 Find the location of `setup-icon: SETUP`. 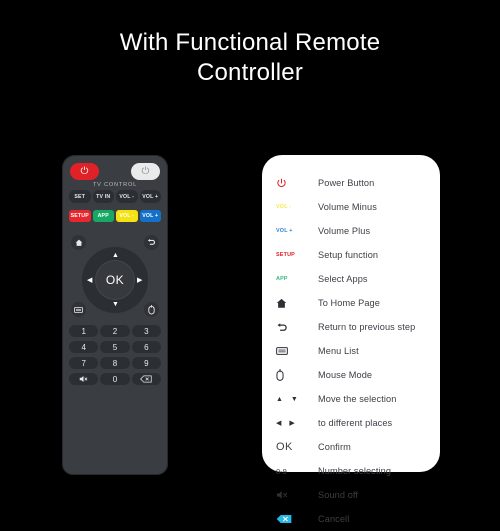

setup-icon: SETUP is located at coordinates (285, 255).